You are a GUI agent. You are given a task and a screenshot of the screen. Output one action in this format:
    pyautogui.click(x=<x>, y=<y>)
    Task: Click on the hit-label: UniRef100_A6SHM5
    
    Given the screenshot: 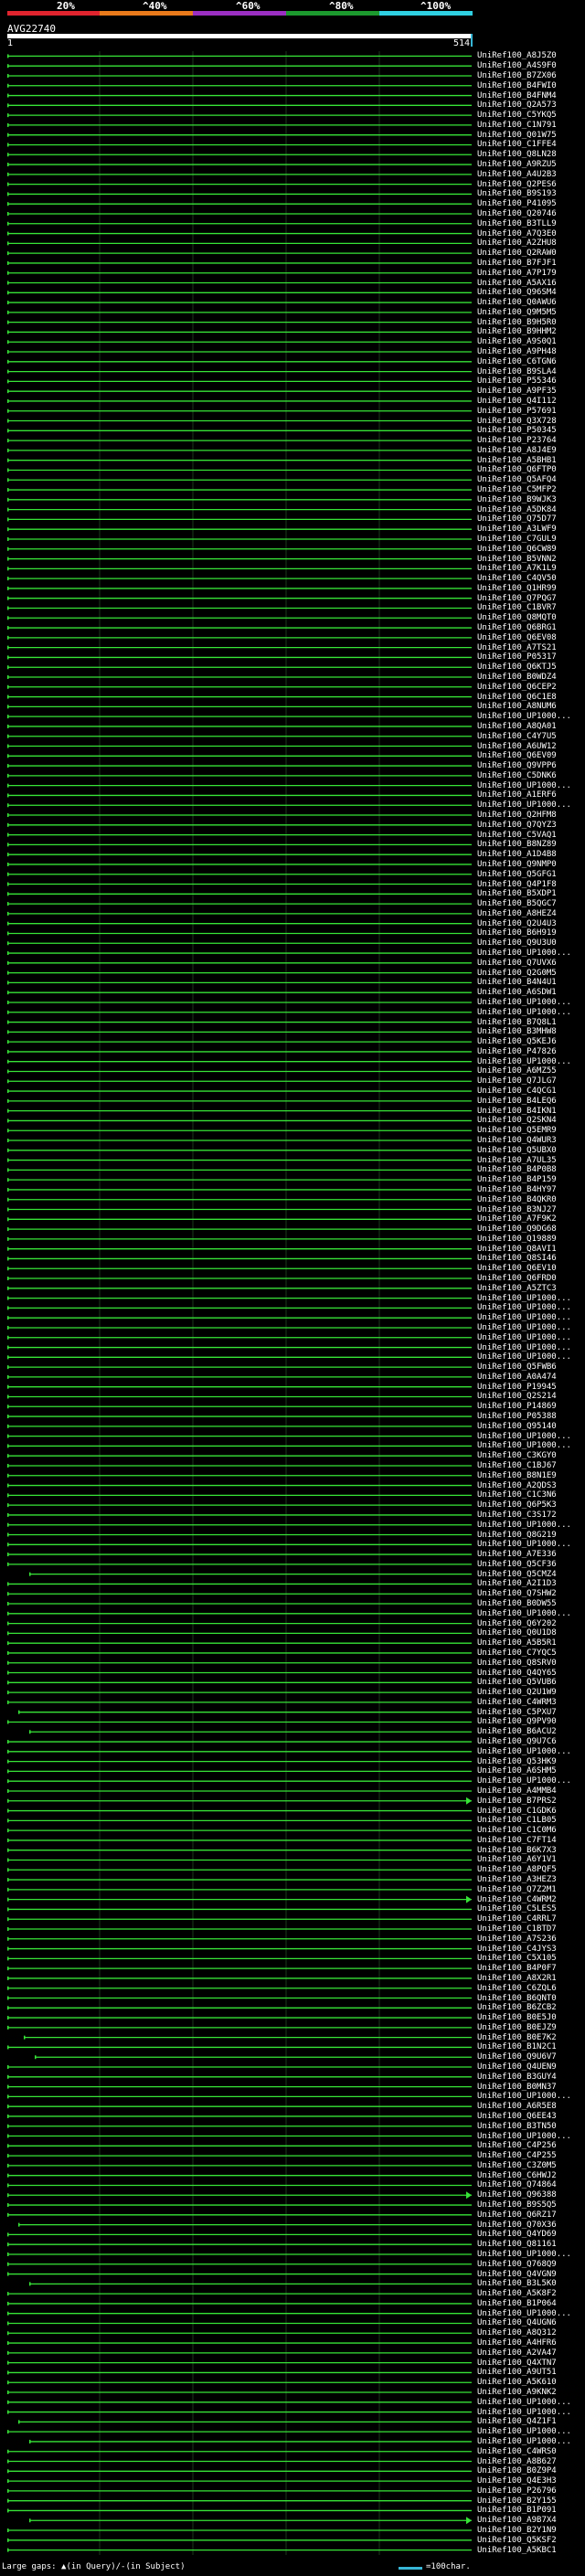 What is the action you would take?
    pyautogui.click(x=531, y=1771)
    